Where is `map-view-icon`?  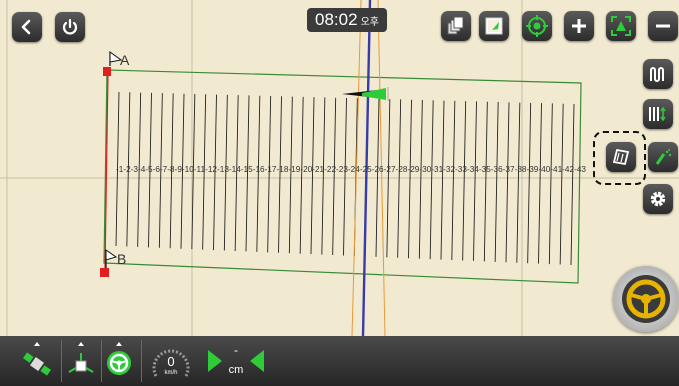
map-view-icon is located at coordinates (494, 26).